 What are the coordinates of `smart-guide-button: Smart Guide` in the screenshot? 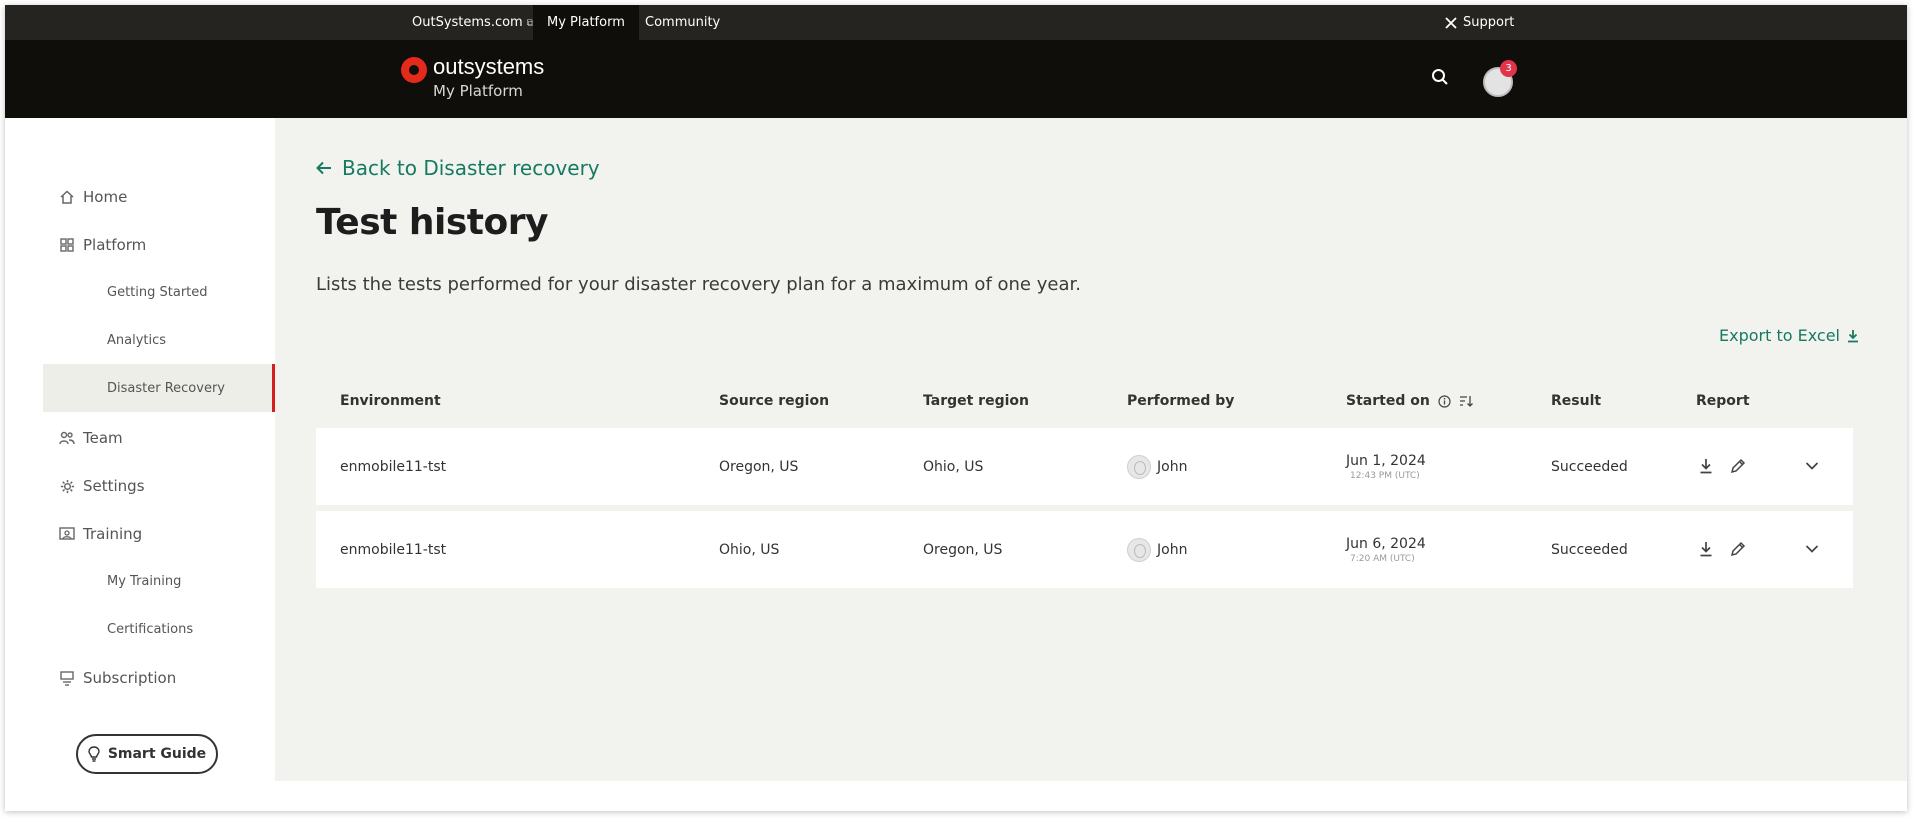 It's located at (147, 754).